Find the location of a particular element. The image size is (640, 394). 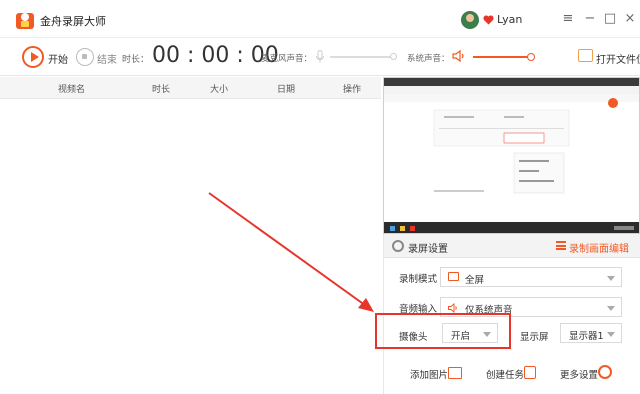

start-record-icon is located at coordinates (33, 57).